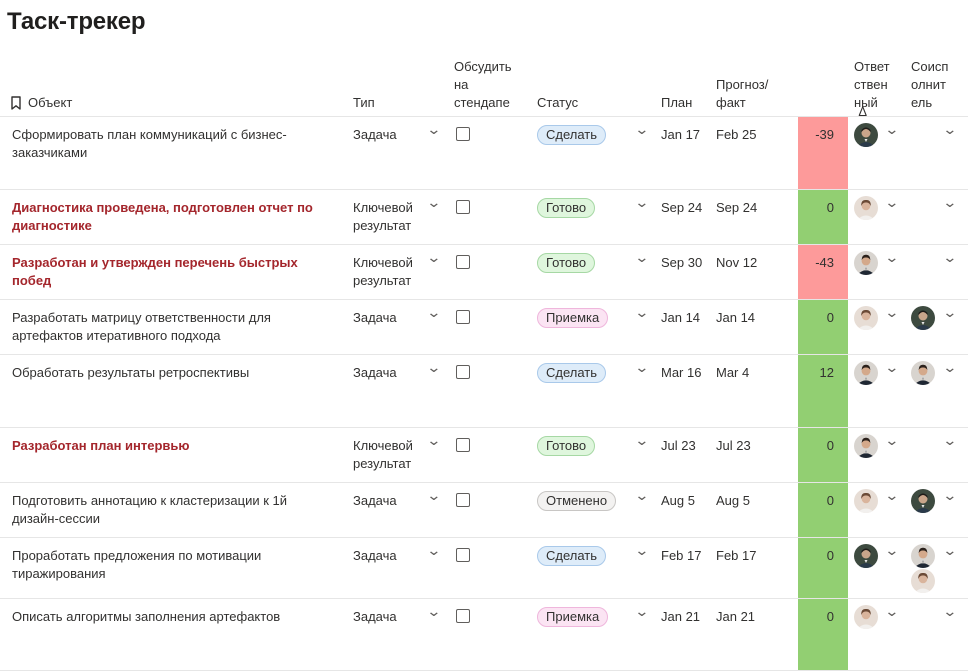  I want to click on task-name-line: тиражирования, so click(59, 573).